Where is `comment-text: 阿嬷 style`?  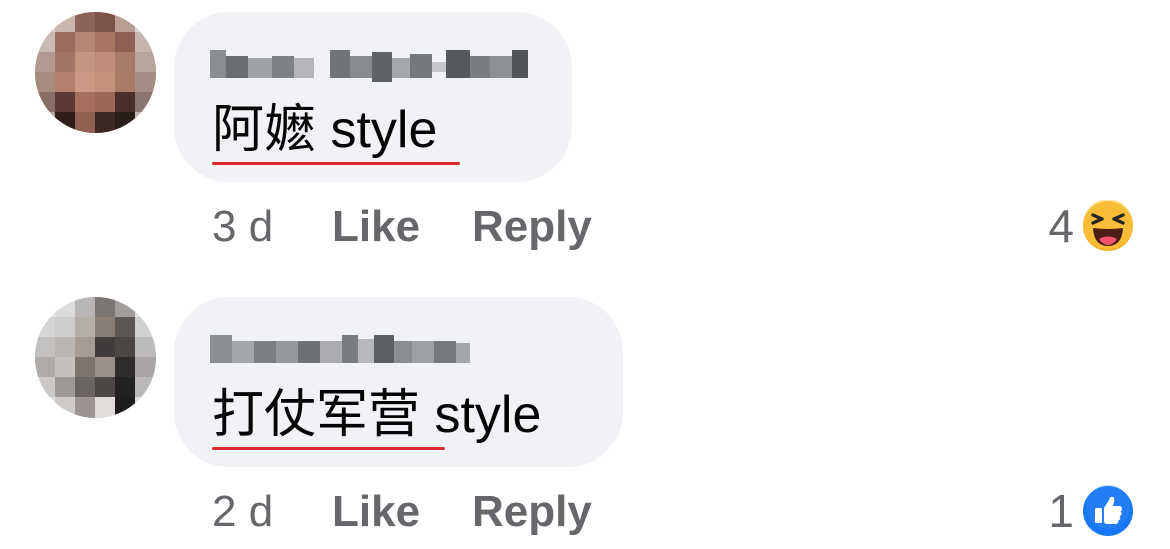 comment-text: 阿嬷 style is located at coordinates (324, 130).